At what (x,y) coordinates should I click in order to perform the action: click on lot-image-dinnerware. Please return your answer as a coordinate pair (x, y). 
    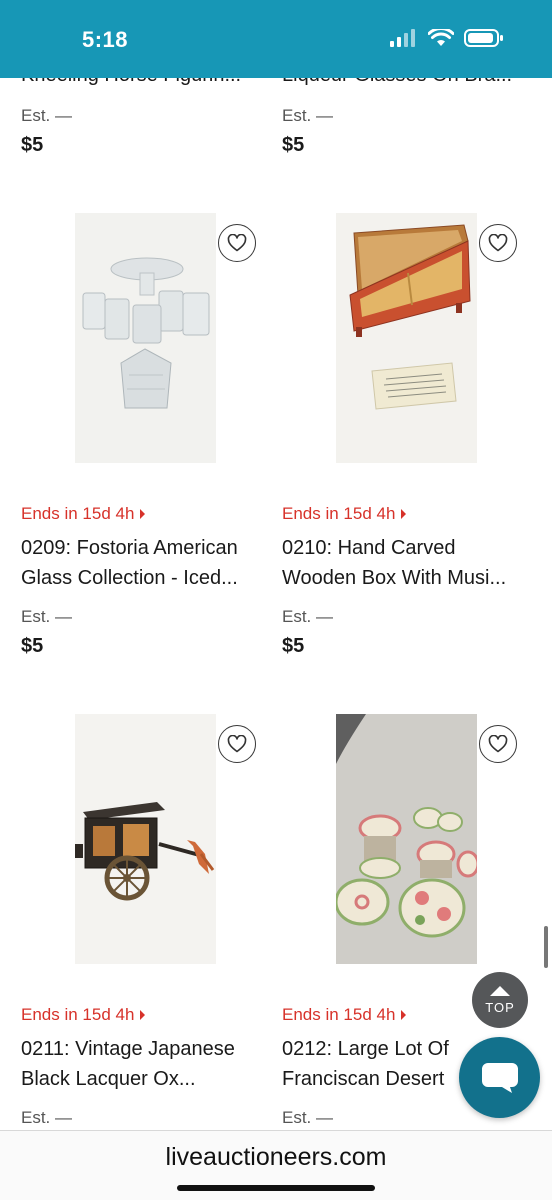
    Looking at the image, I should click on (406, 839).